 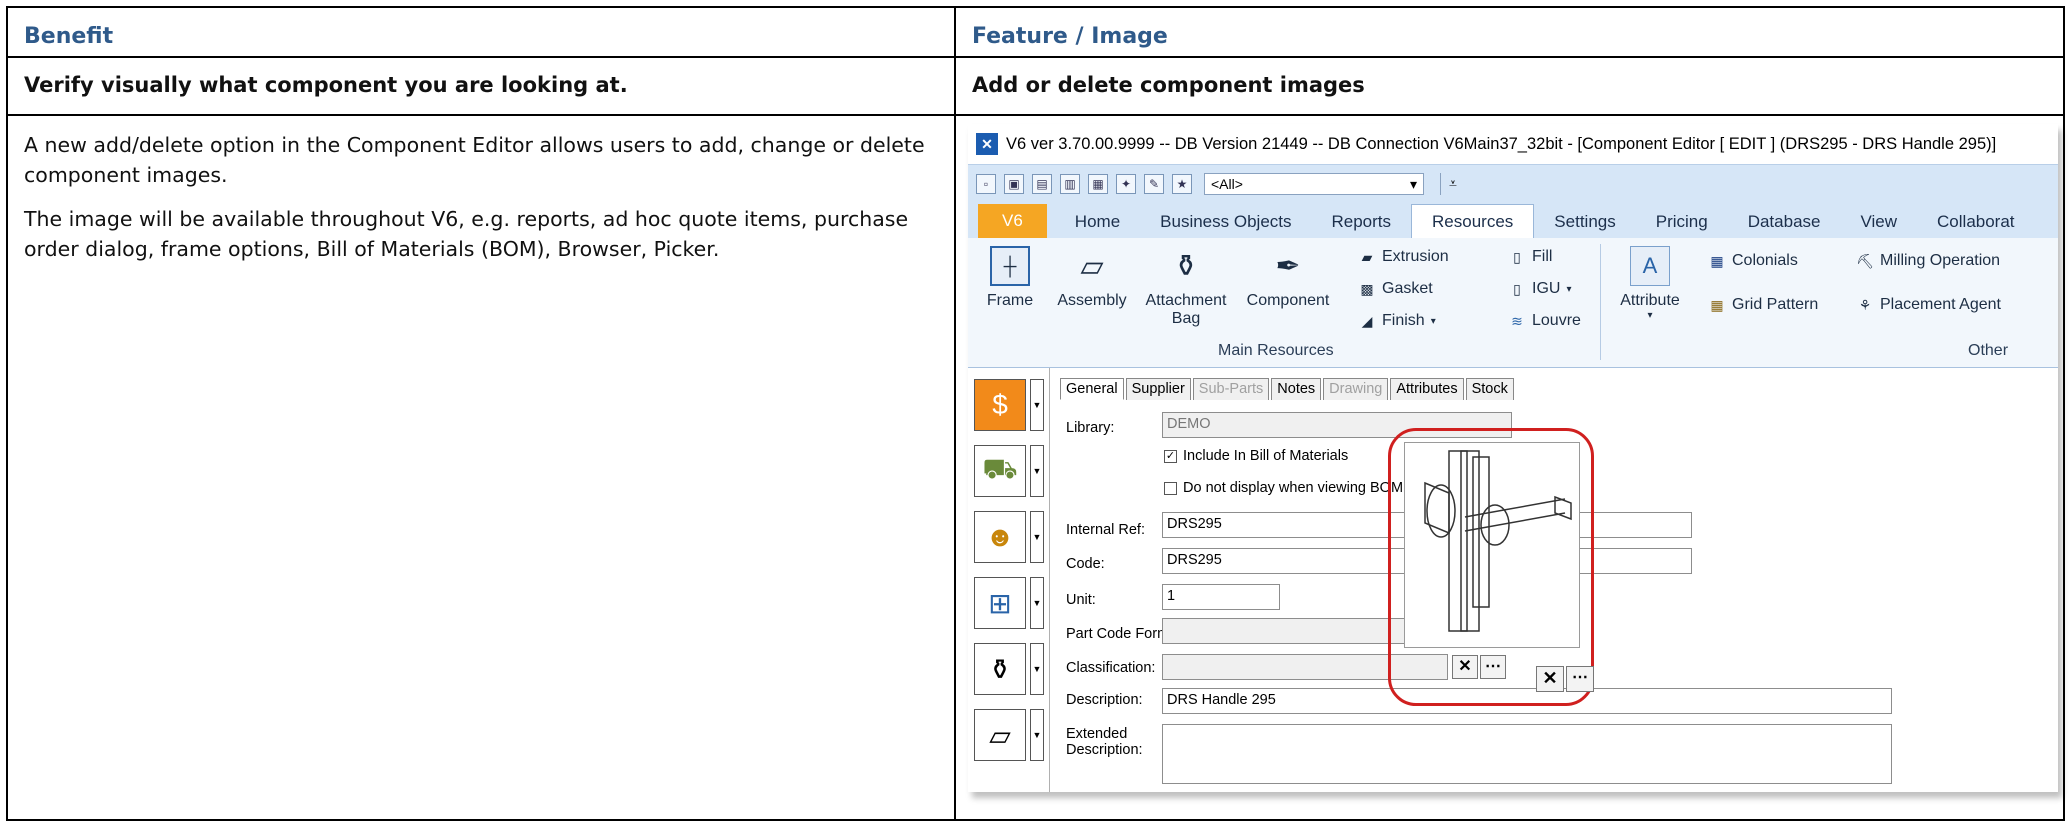 I want to click on gasket-label: Gasket, so click(x=1407, y=288).